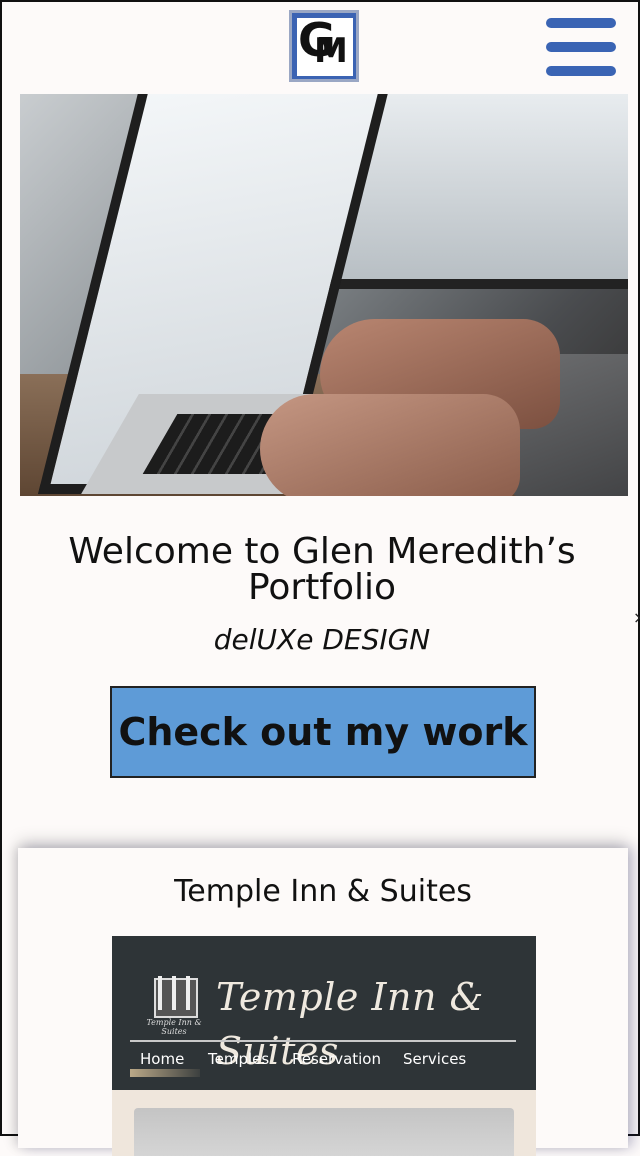 This screenshot has width=640, height=1156. What do you see at coordinates (165, 1073) in the screenshot?
I see `preview-nav-active-underline` at bounding box center [165, 1073].